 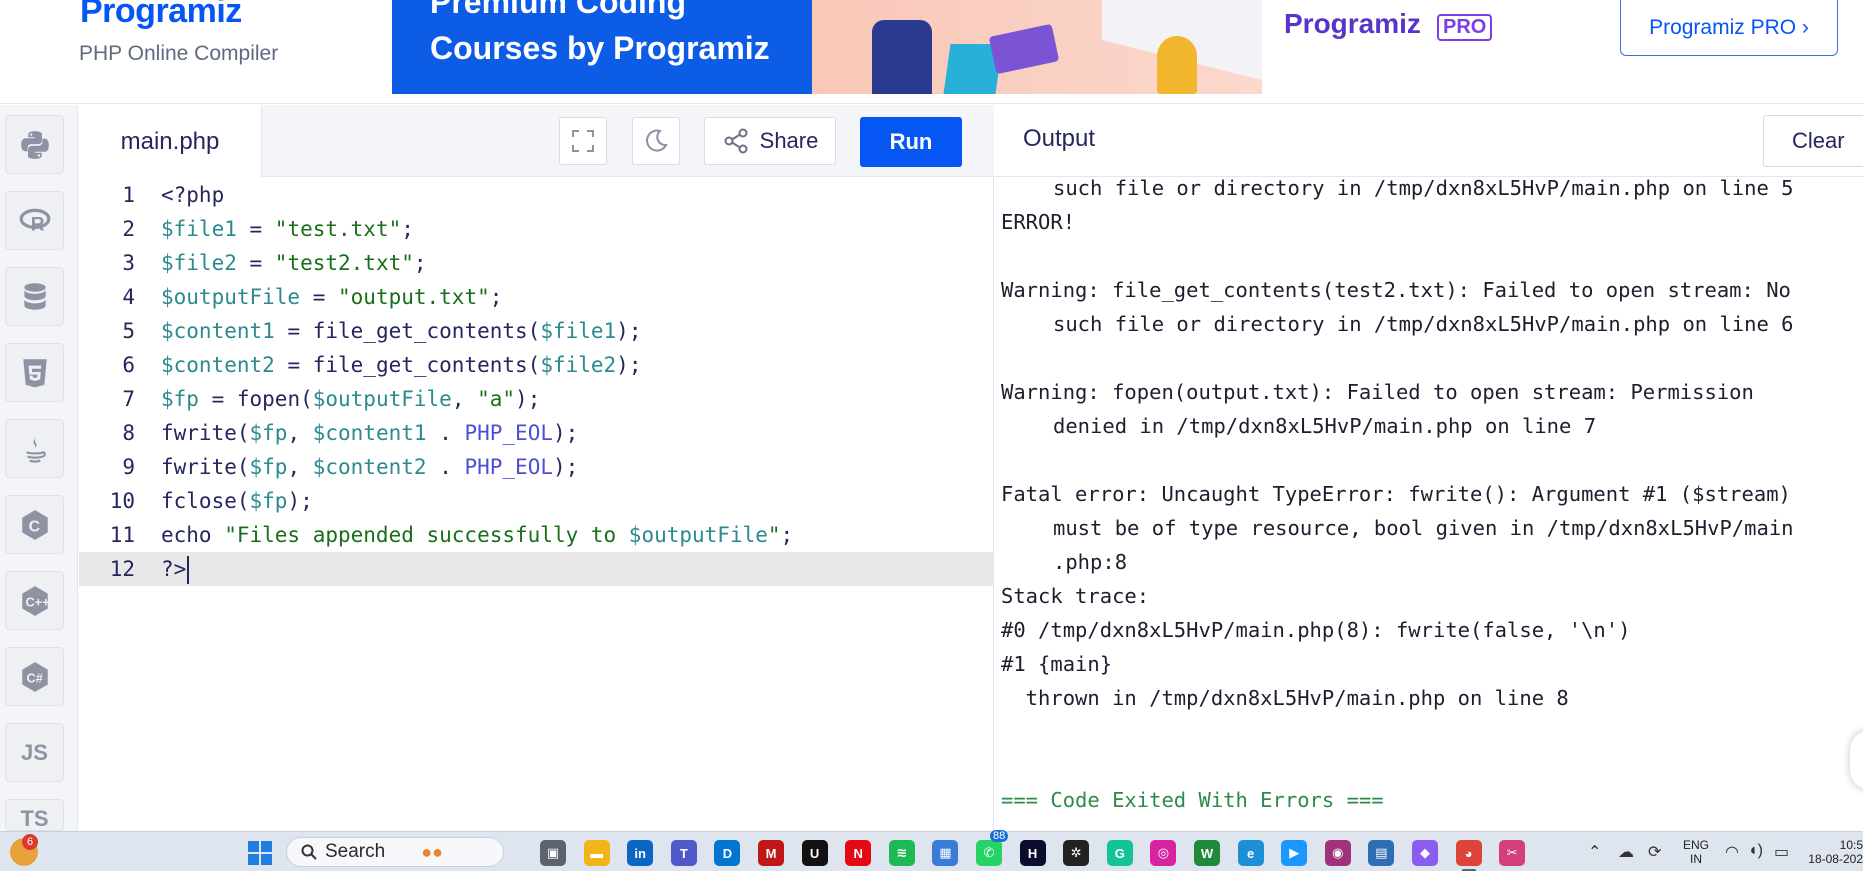 What do you see at coordinates (536, 229) in the screenshot?
I see `code-line: 2 $file1 = "test.txt";` at bounding box center [536, 229].